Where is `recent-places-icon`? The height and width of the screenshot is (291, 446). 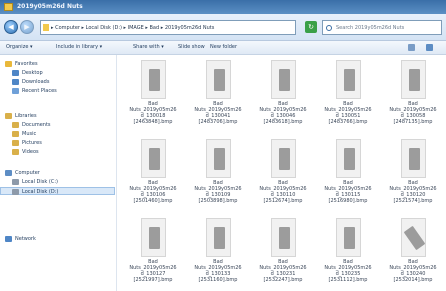 recent-places-icon is located at coordinates (15, 91).